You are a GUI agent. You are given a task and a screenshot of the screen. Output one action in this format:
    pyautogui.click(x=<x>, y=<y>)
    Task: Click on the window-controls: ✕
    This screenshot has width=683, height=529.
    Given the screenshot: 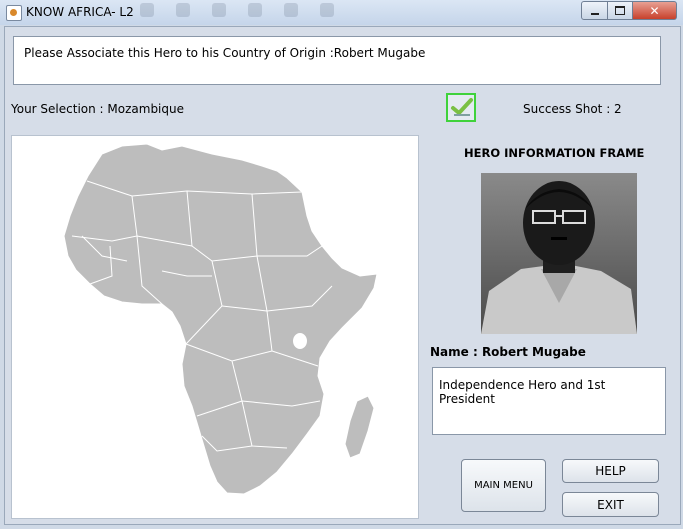 What is the action you would take?
    pyautogui.click(x=629, y=10)
    